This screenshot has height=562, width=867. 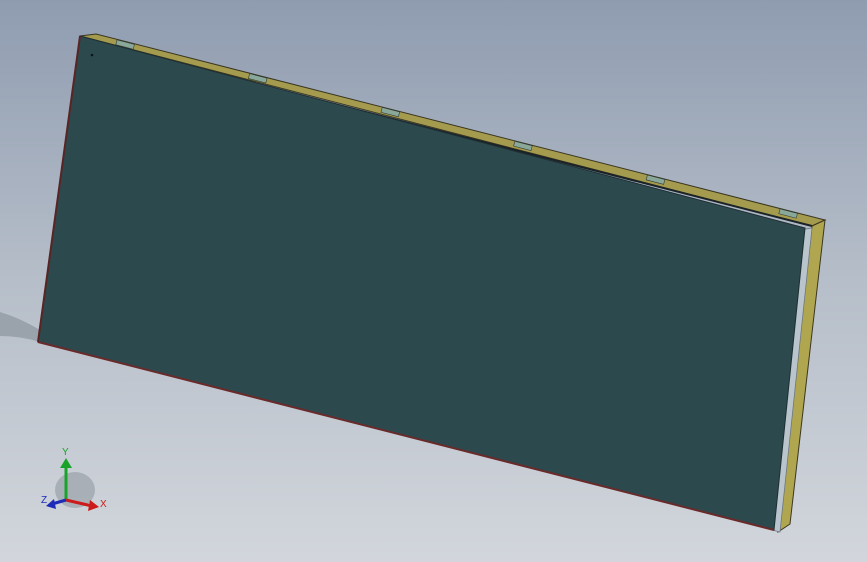 I want to click on triad-z-label: Z, so click(x=44, y=500).